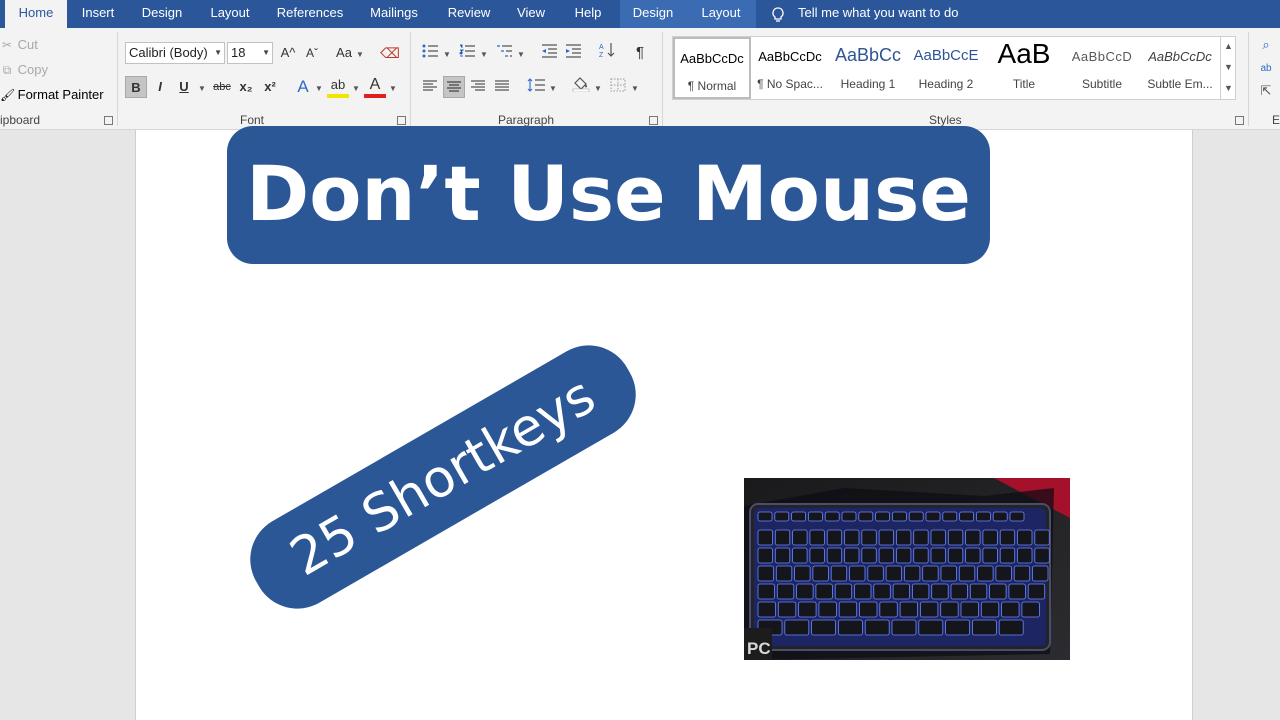 The width and height of the screenshot is (1280, 720). I want to click on tab-table-design: Design, so click(653, 14).